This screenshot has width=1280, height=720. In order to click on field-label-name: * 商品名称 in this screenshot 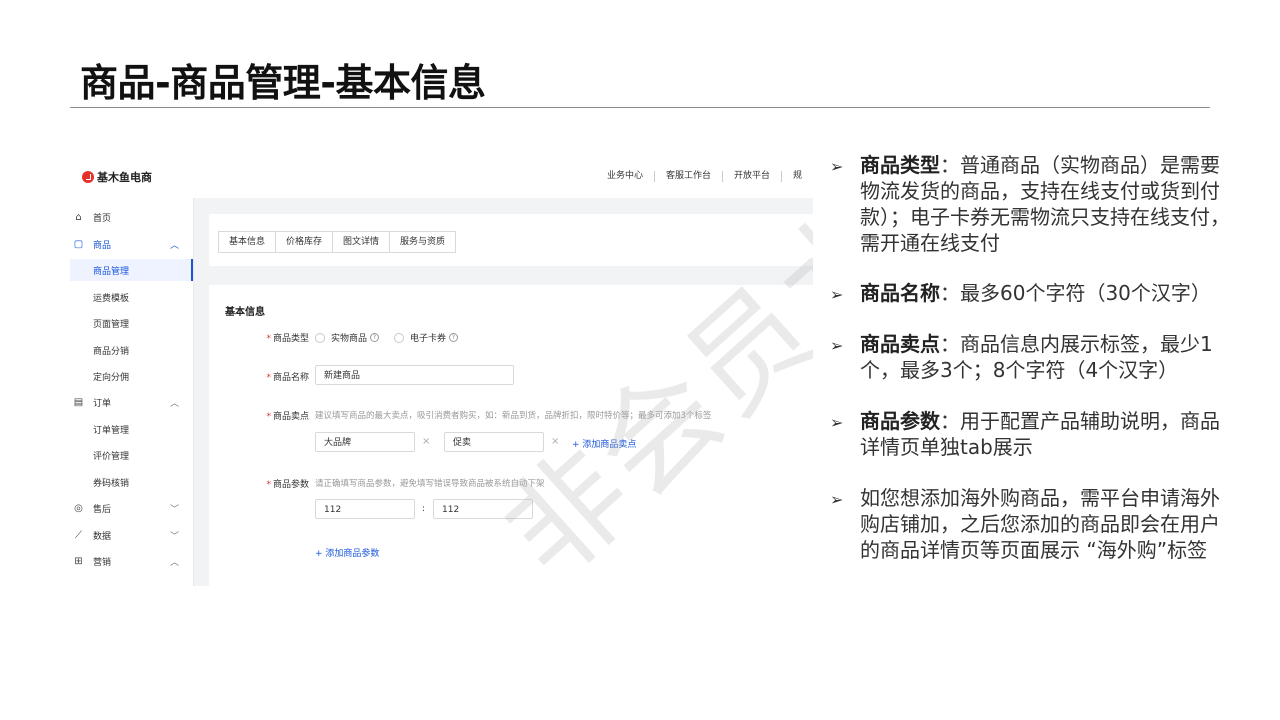, I will do `click(269, 376)`.